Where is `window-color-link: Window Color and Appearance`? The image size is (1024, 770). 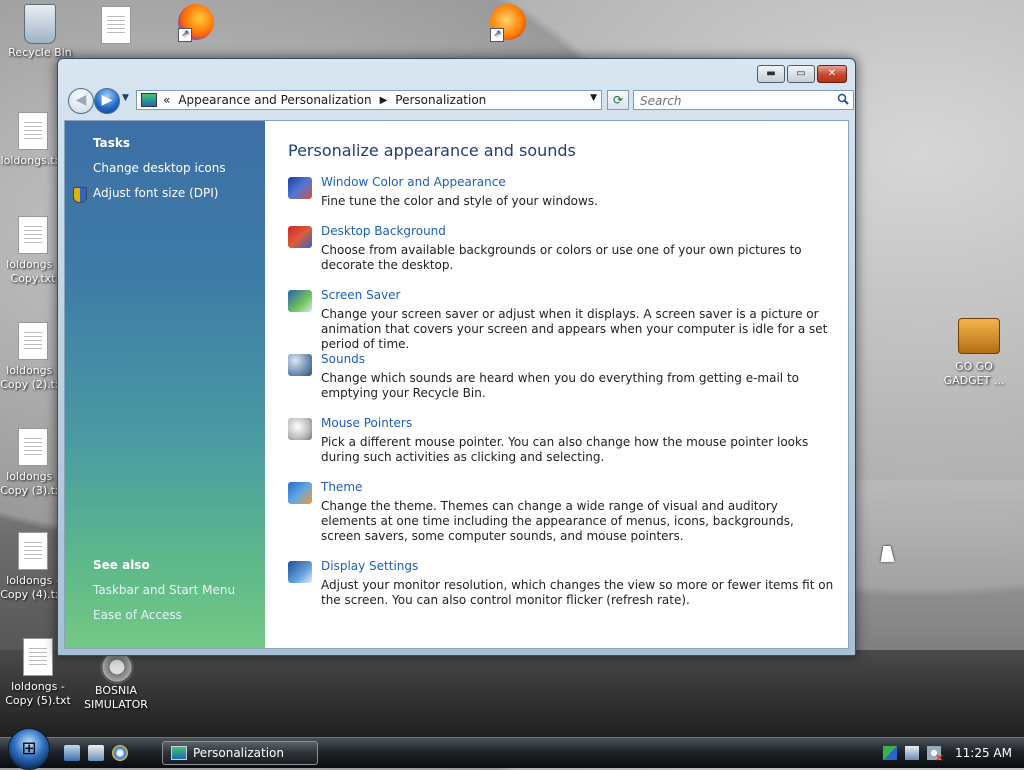
window-color-link: Window Color and Appearance is located at coordinates (413, 182).